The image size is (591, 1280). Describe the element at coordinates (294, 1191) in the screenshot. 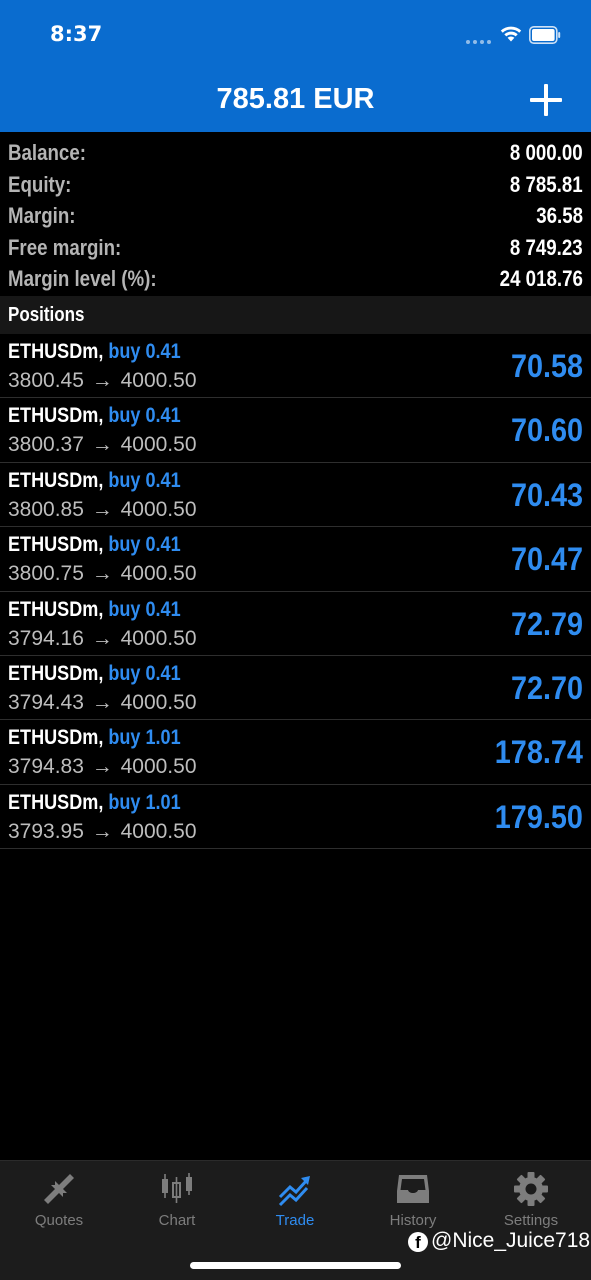

I see `trade-trend-icon` at that location.